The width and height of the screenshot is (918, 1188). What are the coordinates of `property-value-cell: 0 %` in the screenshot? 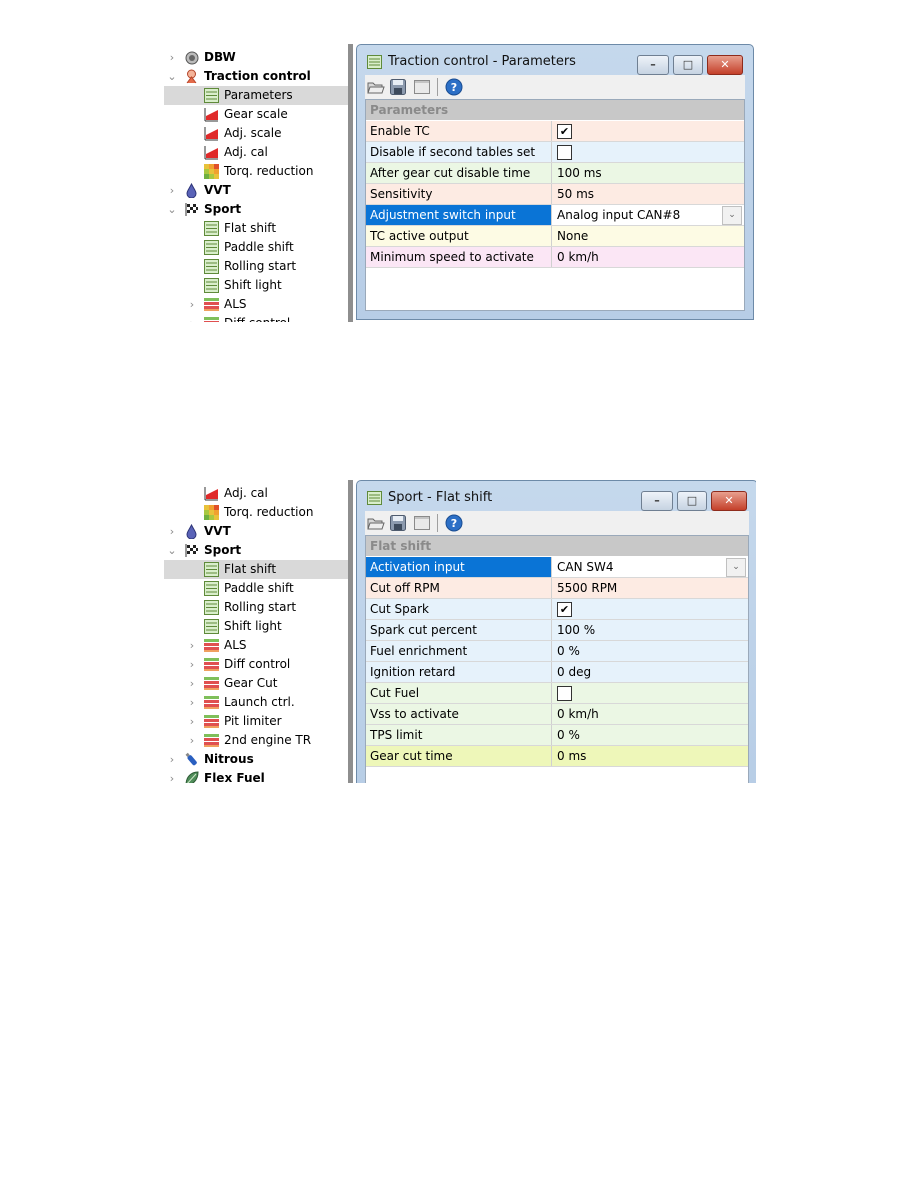 It's located at (650, 651).